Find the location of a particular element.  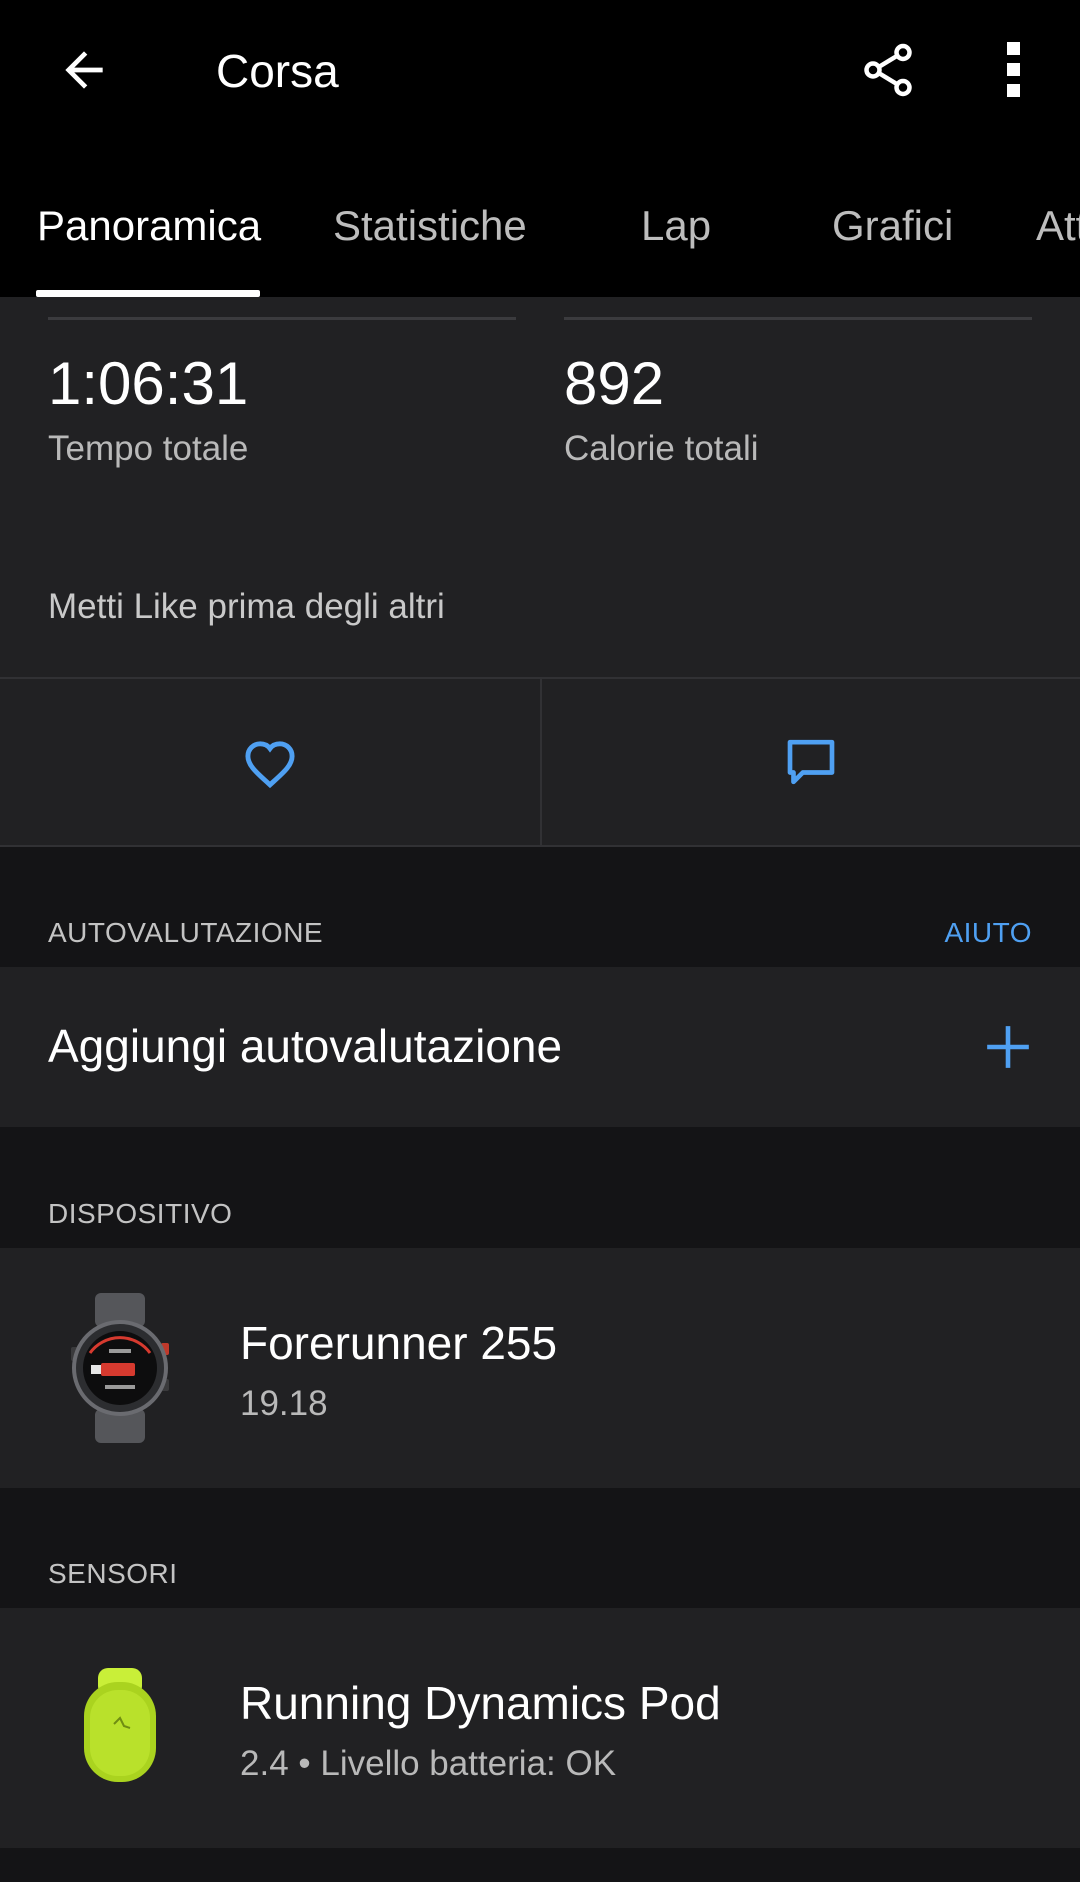

tab-grafici: Grafici is located at coordinates (892, 226).